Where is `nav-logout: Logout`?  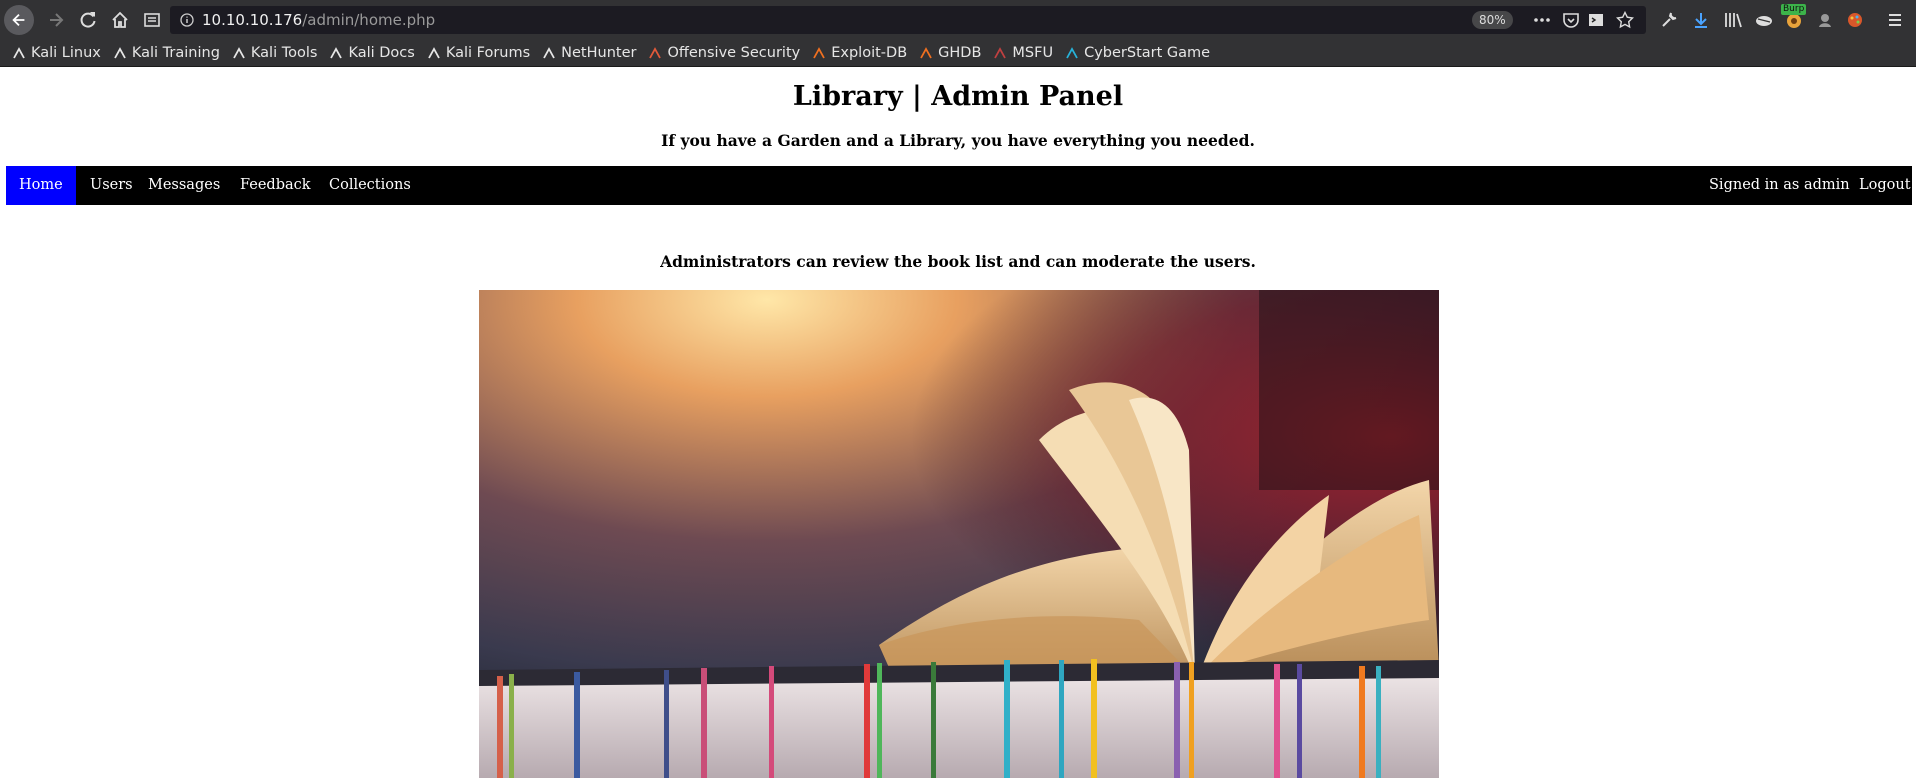 nav-logout: Logout is located at coordinates (1881, 185).